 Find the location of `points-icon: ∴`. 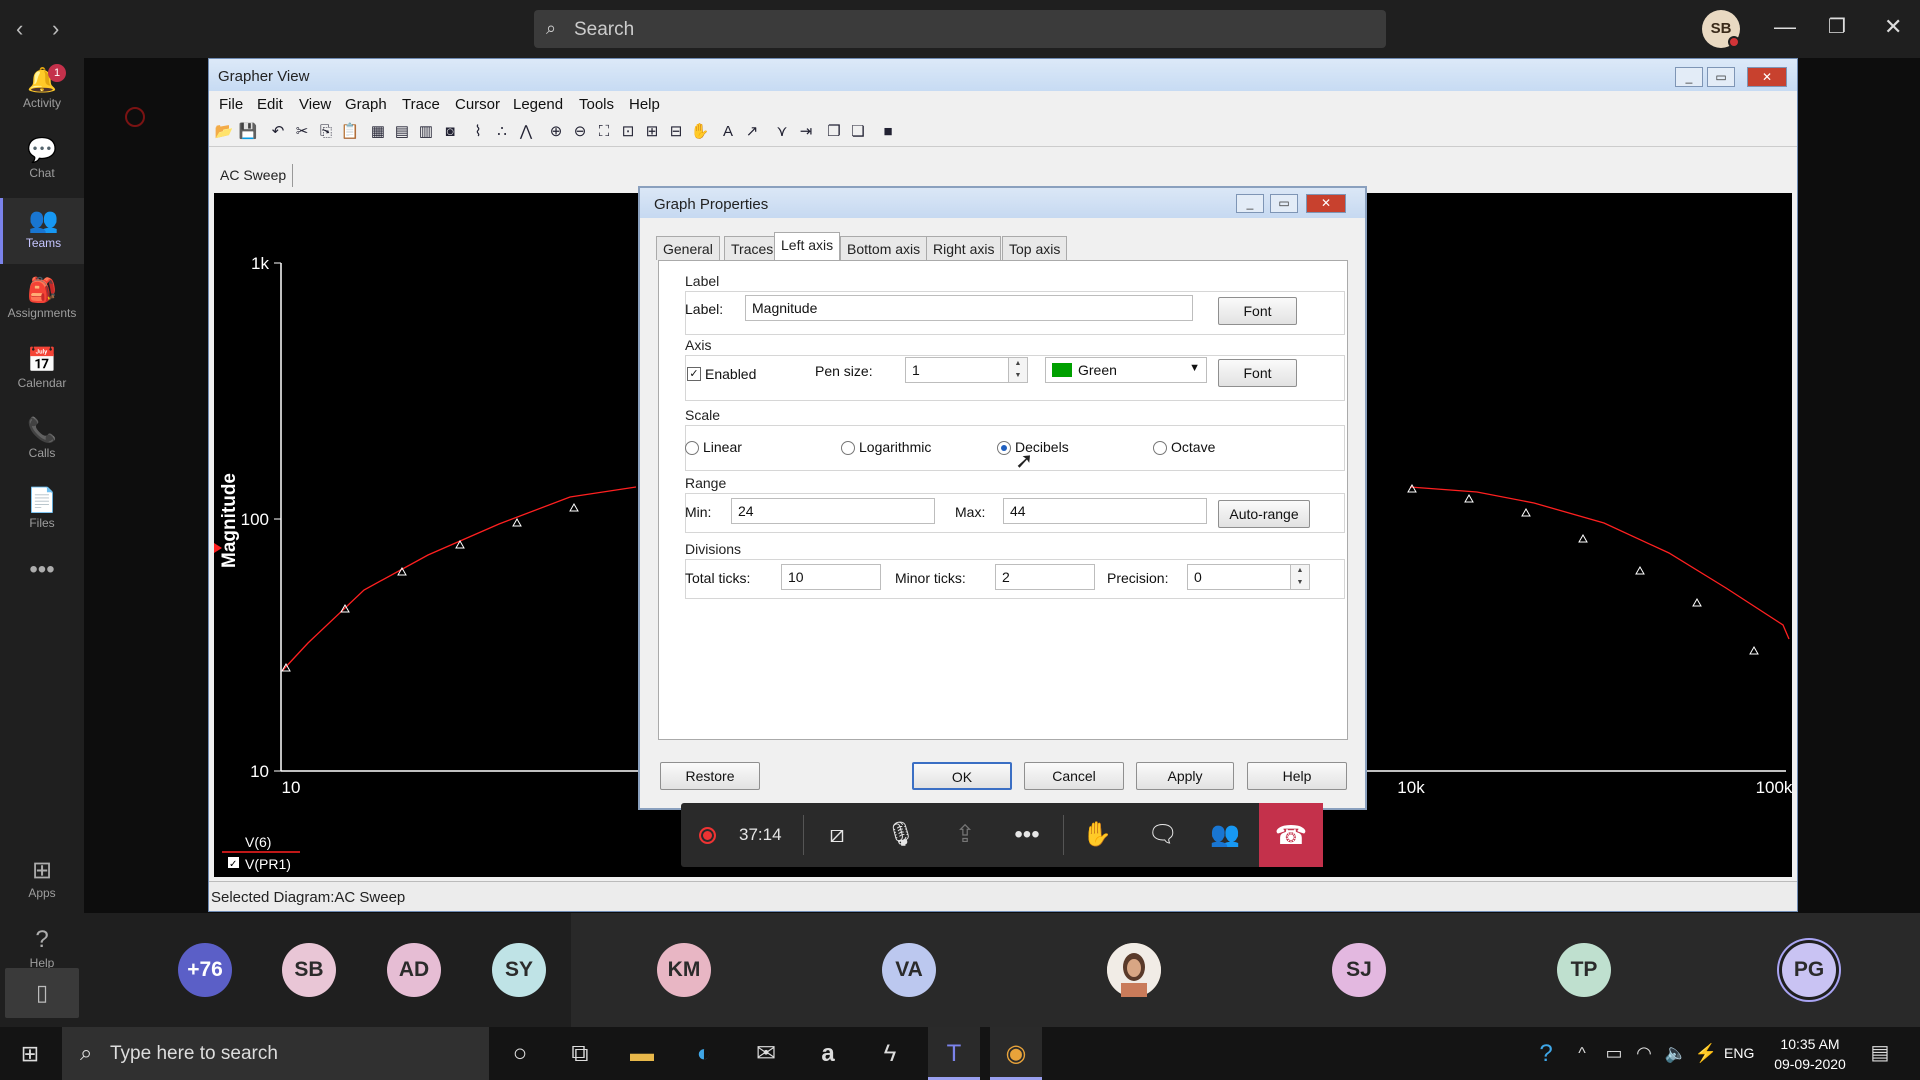

points-icon: ∴ is located at coordinates (502, 132).